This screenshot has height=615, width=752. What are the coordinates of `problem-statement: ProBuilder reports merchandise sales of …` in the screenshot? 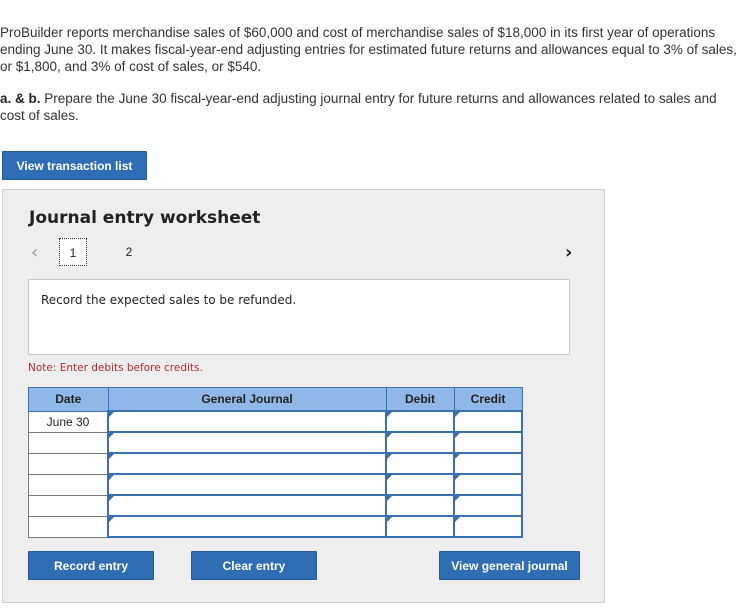 It's located at (368, 49).